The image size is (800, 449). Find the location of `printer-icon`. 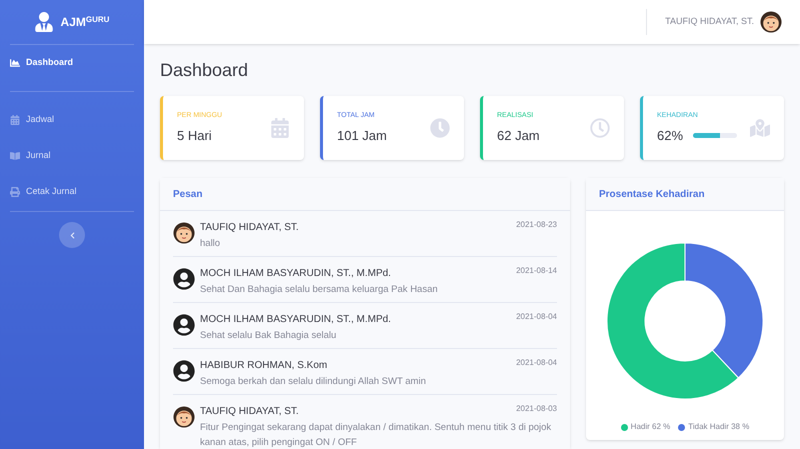

printer-icon is located at coordinates (15, 192).